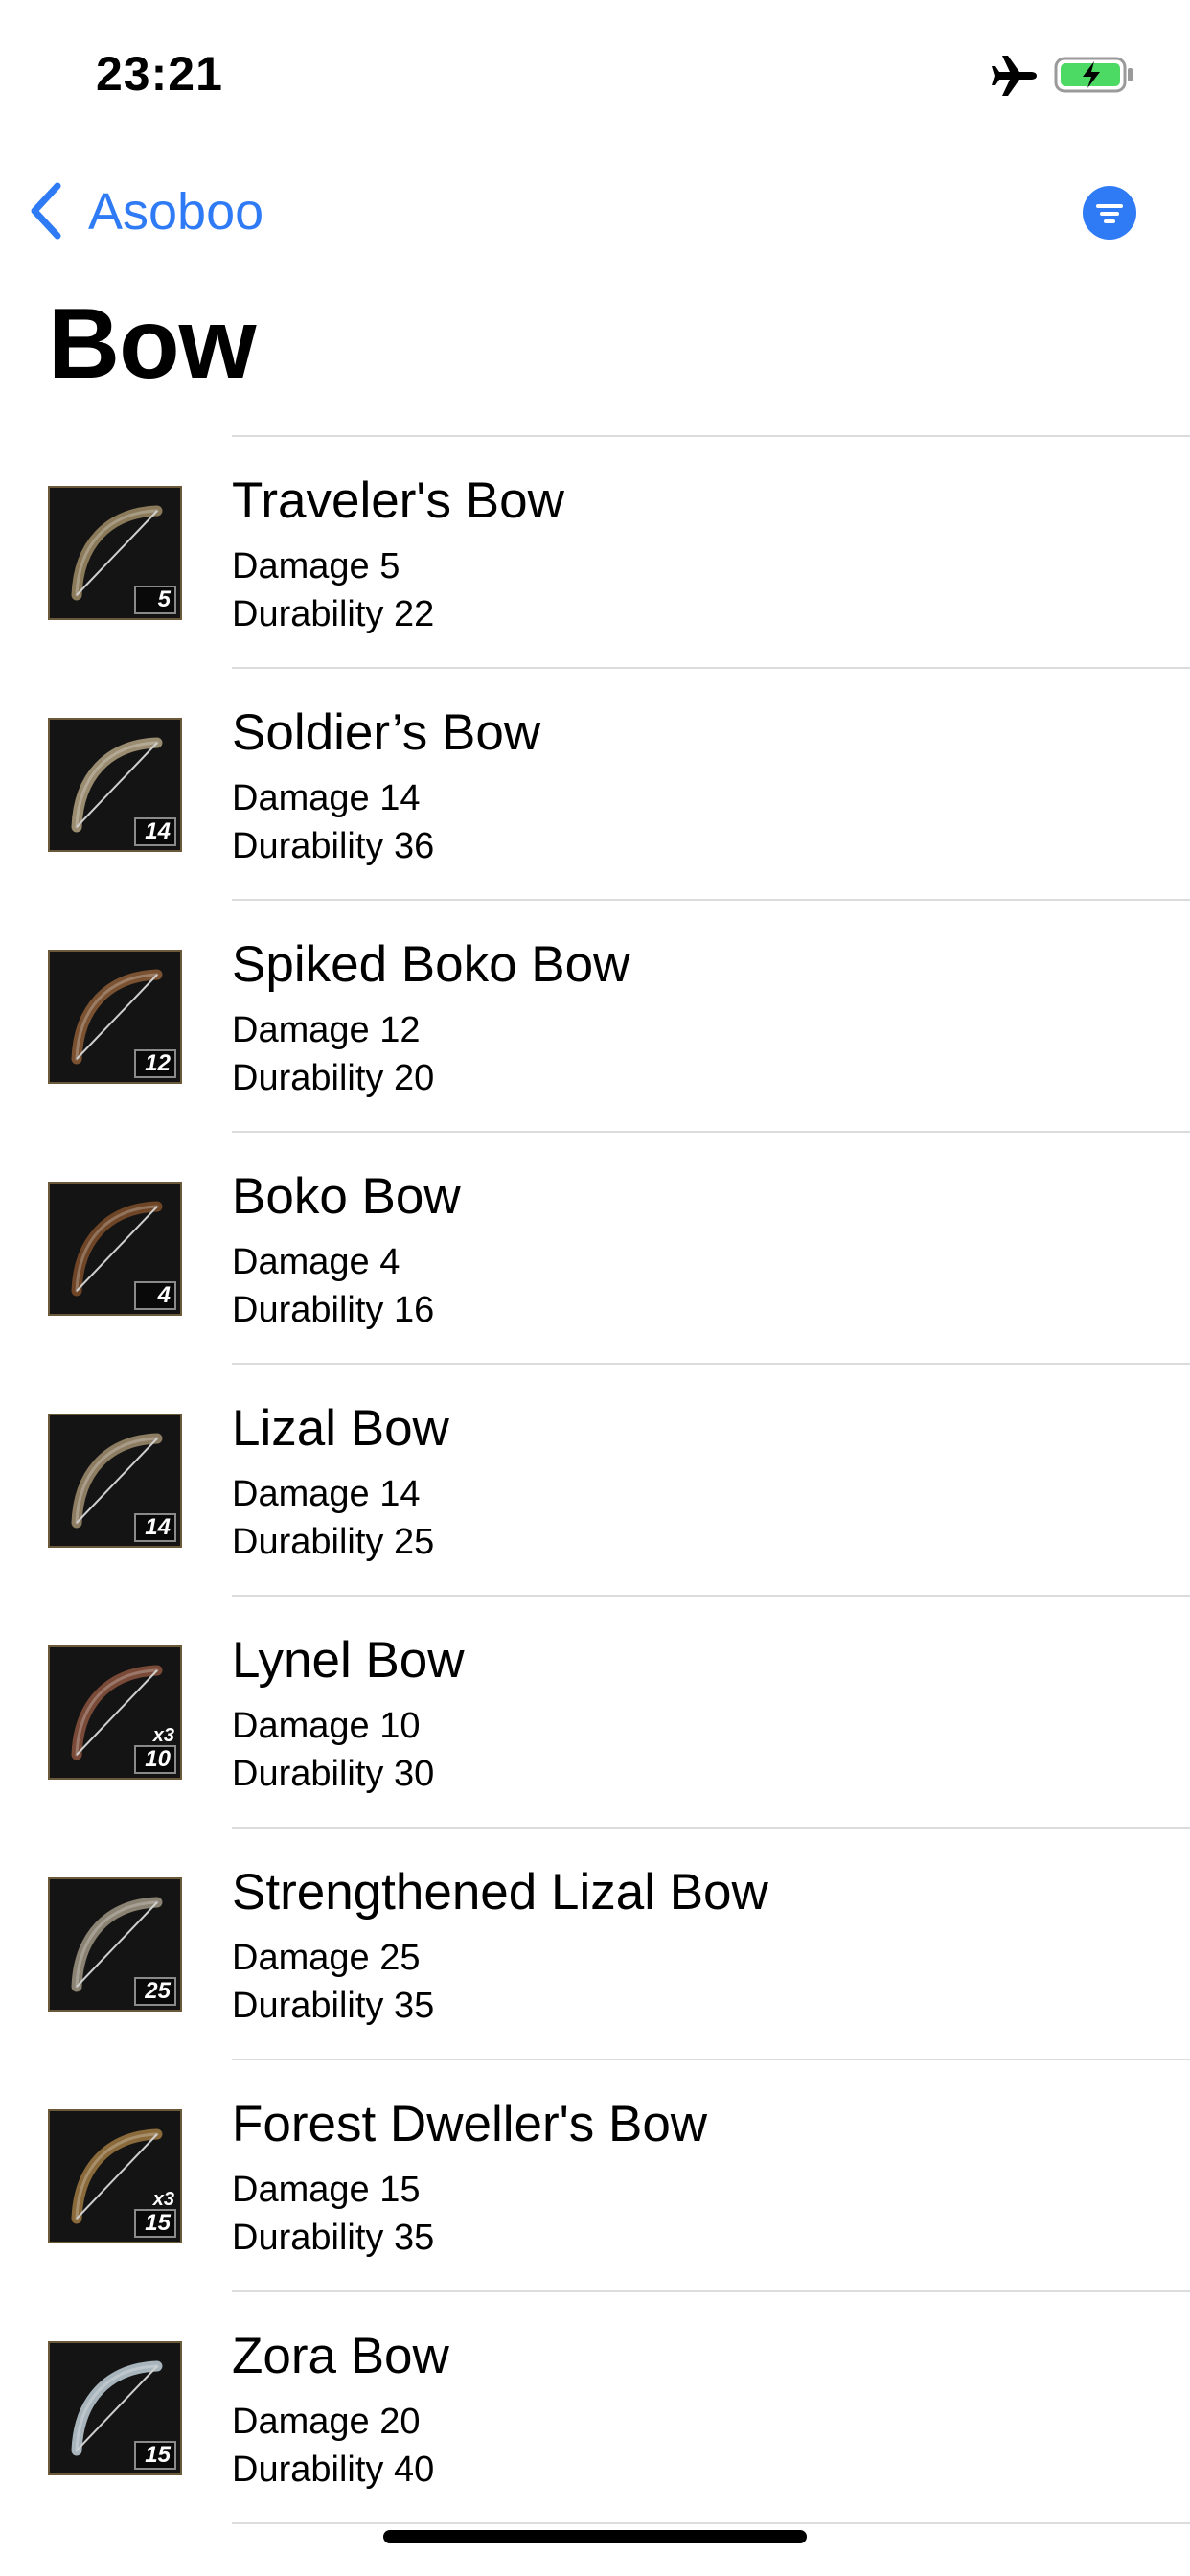  I want to click on item-durability: Durability 36, so click(334, 846).